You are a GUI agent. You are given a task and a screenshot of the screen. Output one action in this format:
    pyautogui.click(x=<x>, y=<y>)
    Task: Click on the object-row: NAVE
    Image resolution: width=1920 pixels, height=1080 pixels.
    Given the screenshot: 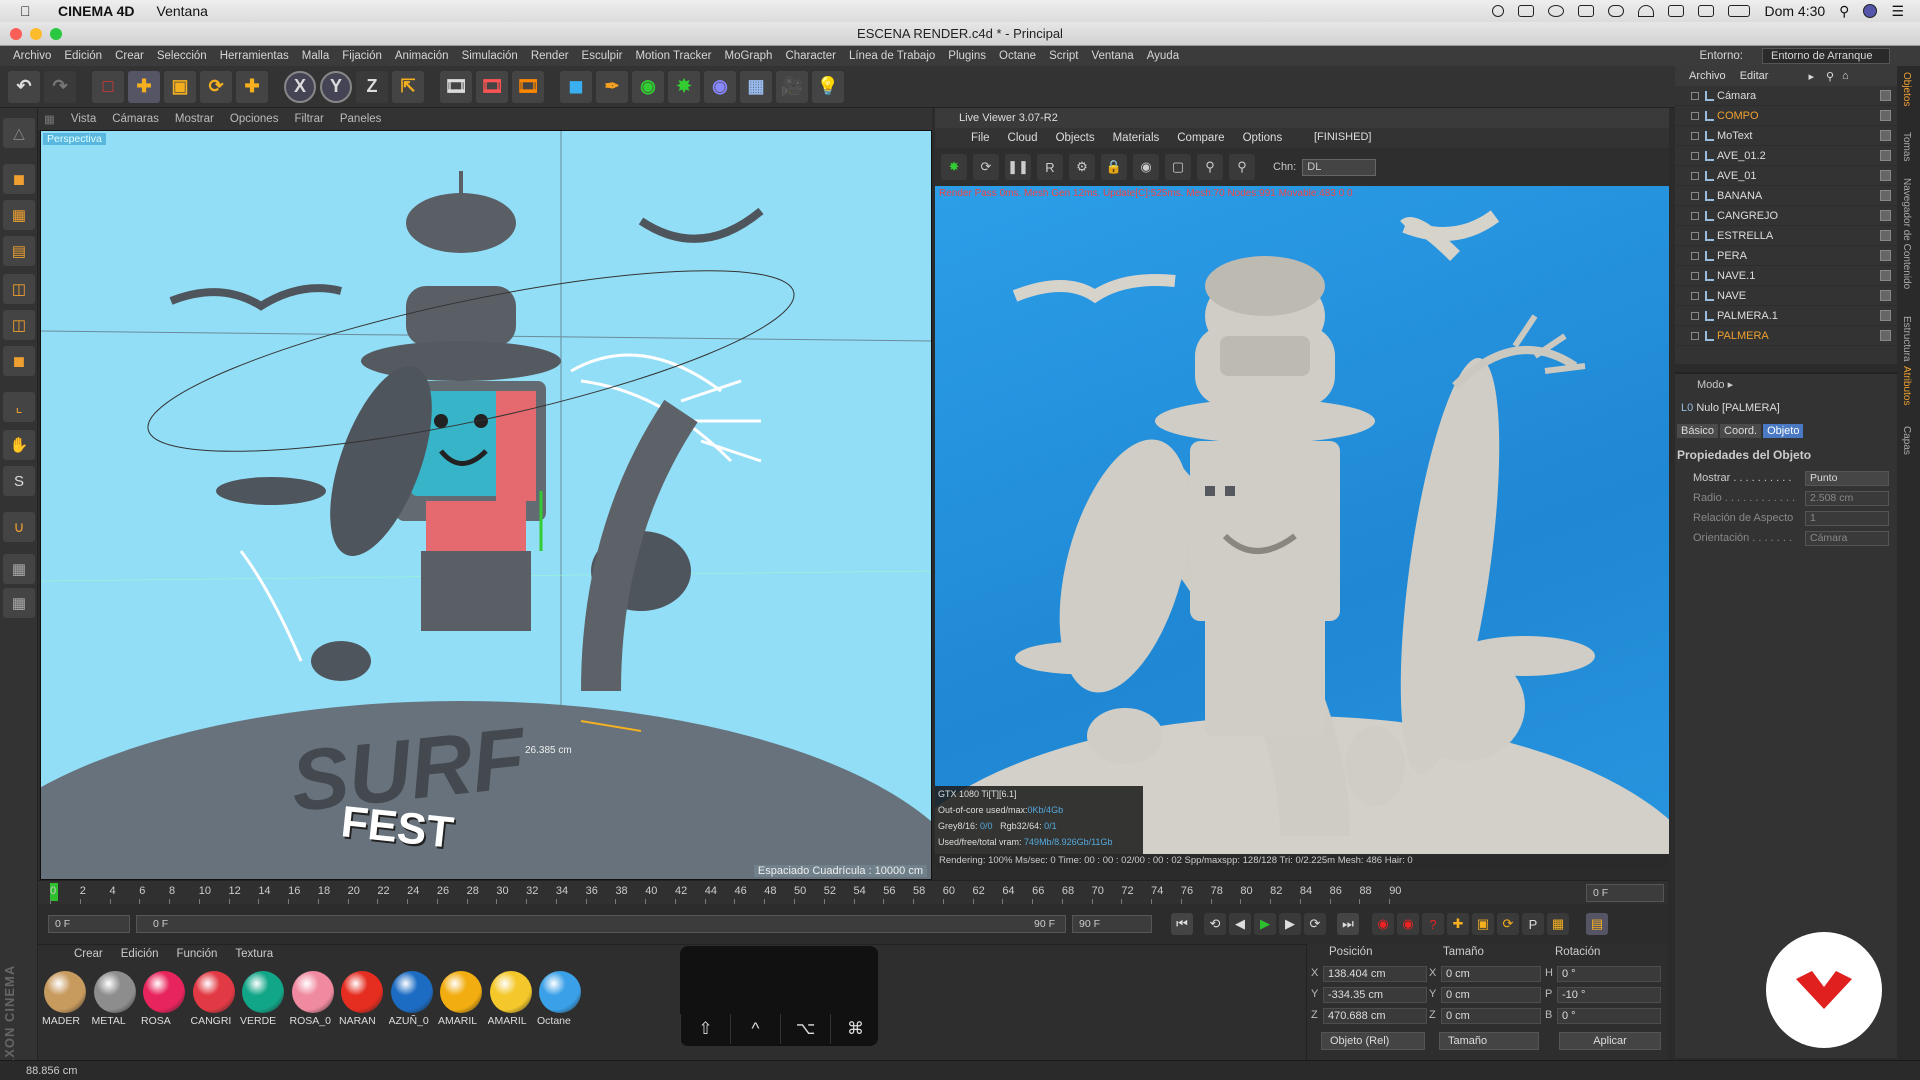 What is the action you would take?
    pyautogui.click(x=1786, y=296)
    